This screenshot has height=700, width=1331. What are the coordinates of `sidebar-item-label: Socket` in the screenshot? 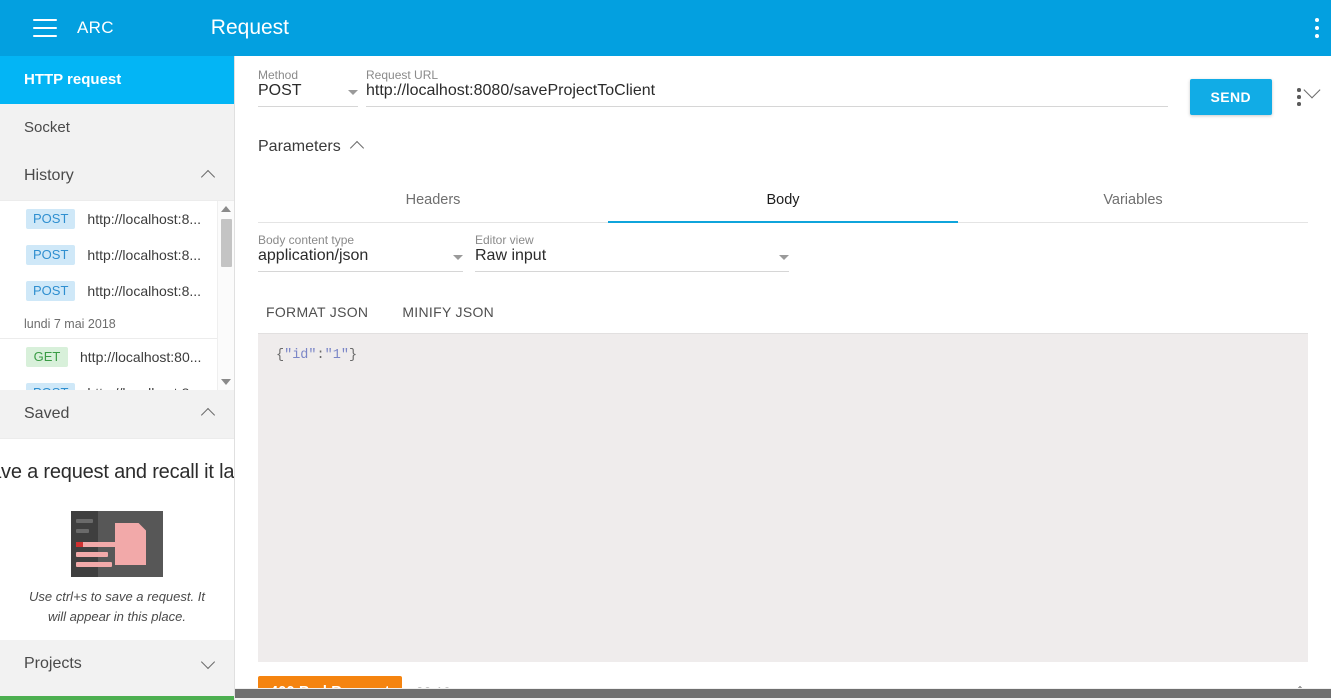 It's located at (47, 127).